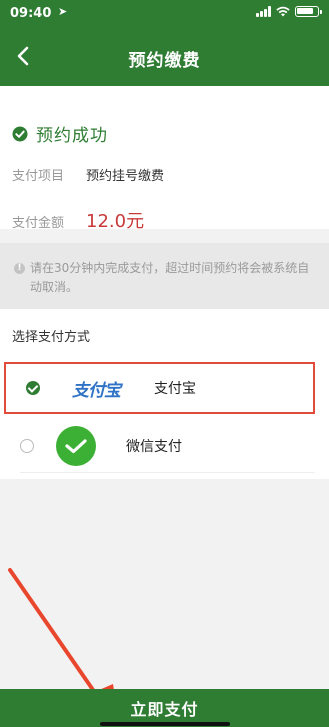 The width and height of the screenshot is (329, 727). What do you see at coordinates (164, 41) in the screenshot?
I see `header-bar: 09:40 ➤ 预约缴费` at bounding box center [164, 41].